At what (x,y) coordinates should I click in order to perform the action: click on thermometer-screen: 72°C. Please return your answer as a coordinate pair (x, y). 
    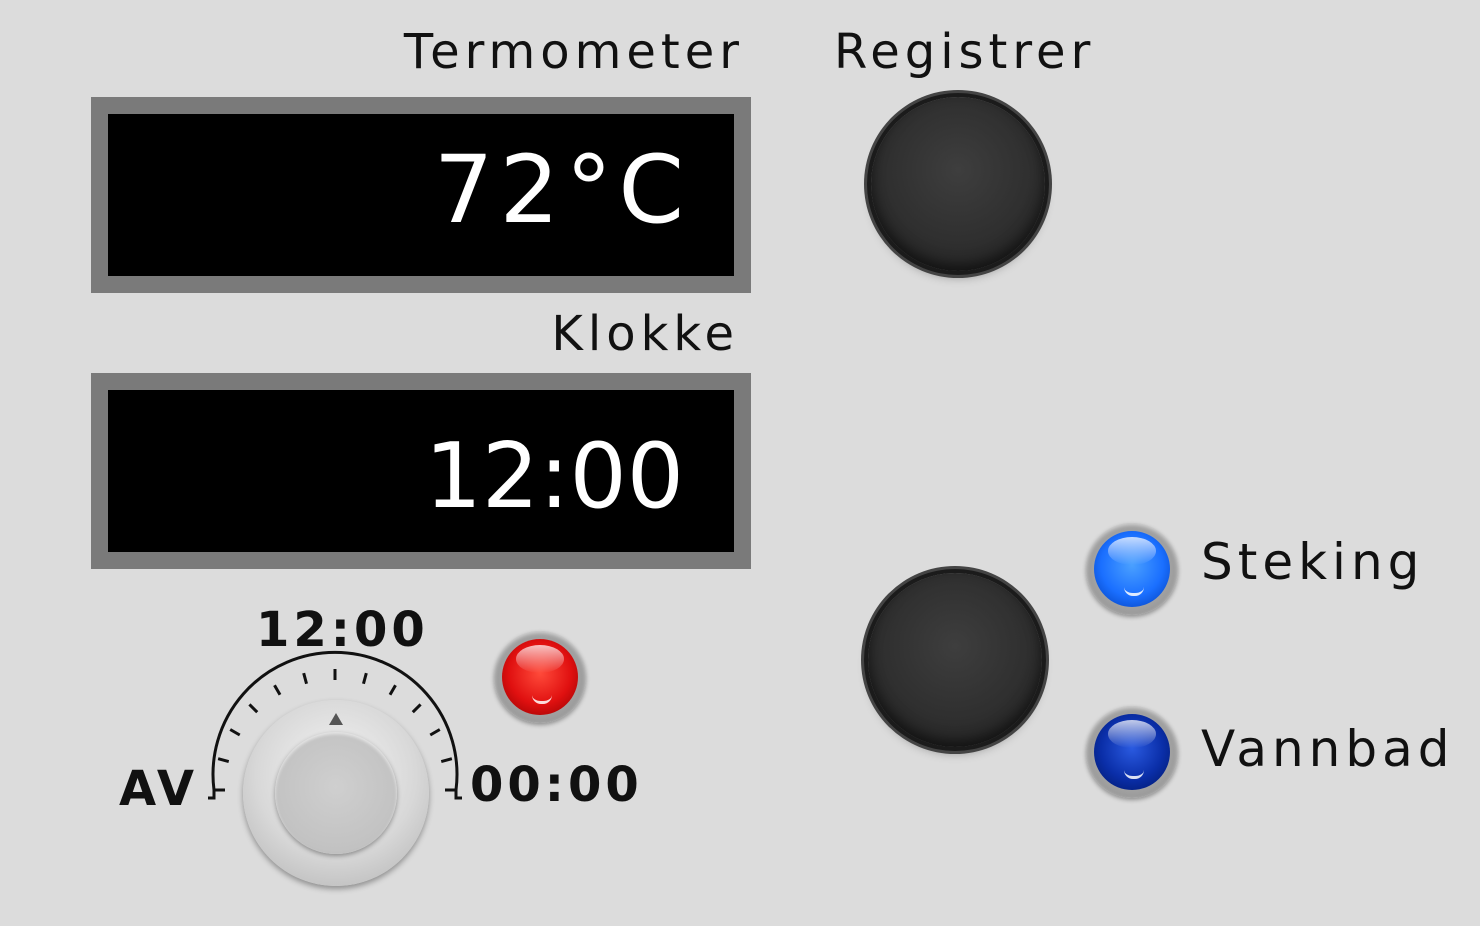
    Looking at the image, I should click on (421, 195).